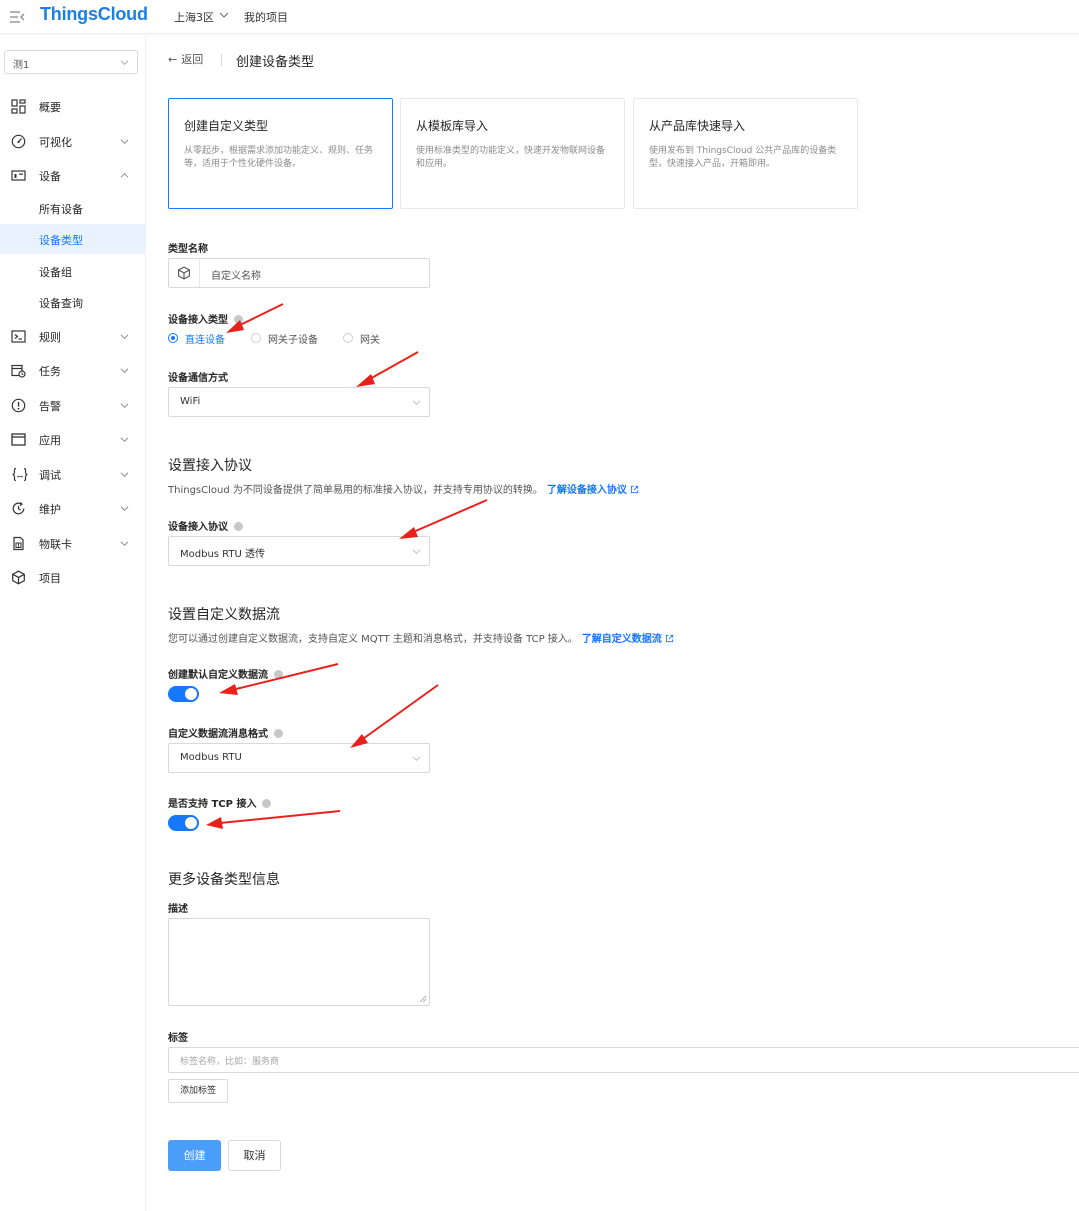 The image size is (1079, 1211). I want to click on create-button: 创建, so click(194, 1155).